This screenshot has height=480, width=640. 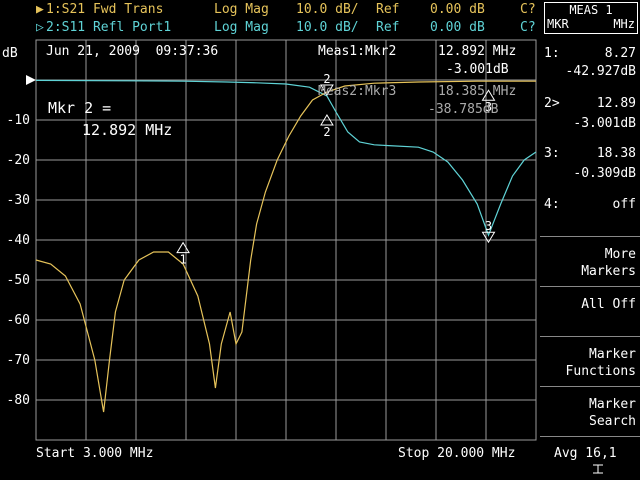 I want to click on meas2-value: -38.785dB, so click(x=463, y=109).